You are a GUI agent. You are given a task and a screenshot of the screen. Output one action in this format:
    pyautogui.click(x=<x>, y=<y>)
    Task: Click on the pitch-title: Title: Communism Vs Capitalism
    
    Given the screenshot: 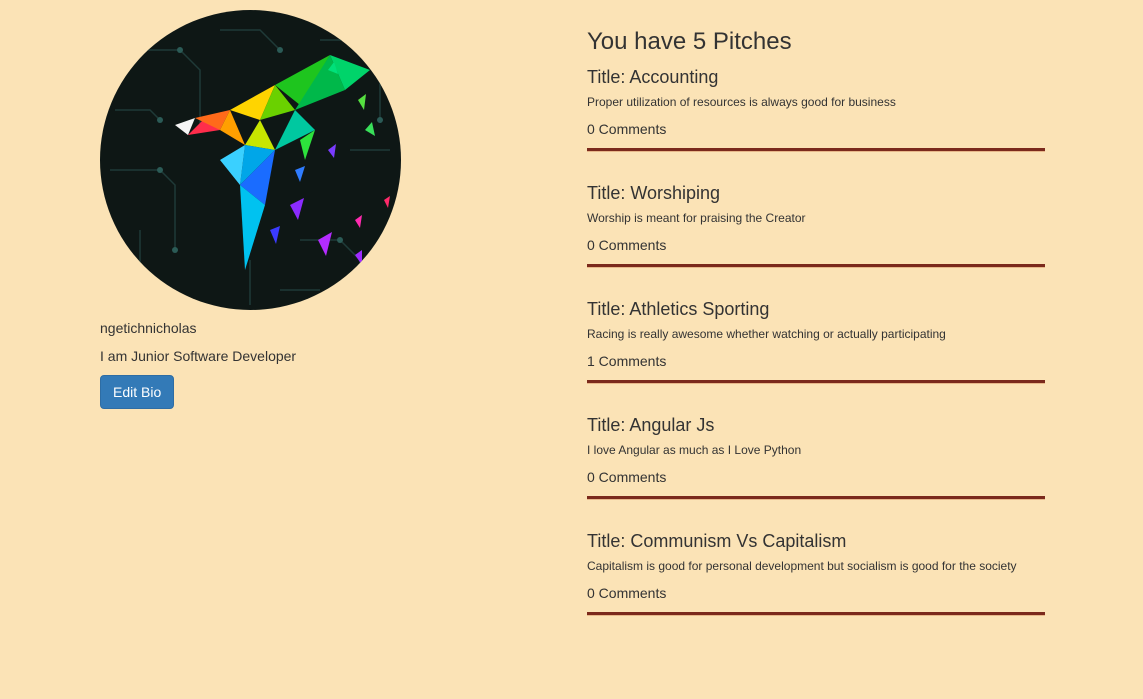 What is the action you would take?
    pyautogui.click(x=717, y=541)
    